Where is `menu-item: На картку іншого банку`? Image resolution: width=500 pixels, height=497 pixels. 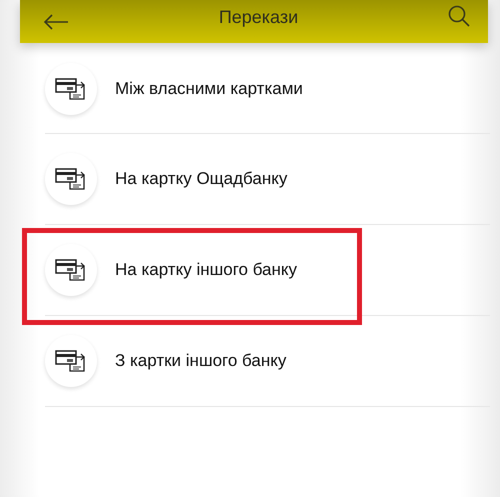 menu-item: На картку іншого банку is located at coordinates (206, 270).